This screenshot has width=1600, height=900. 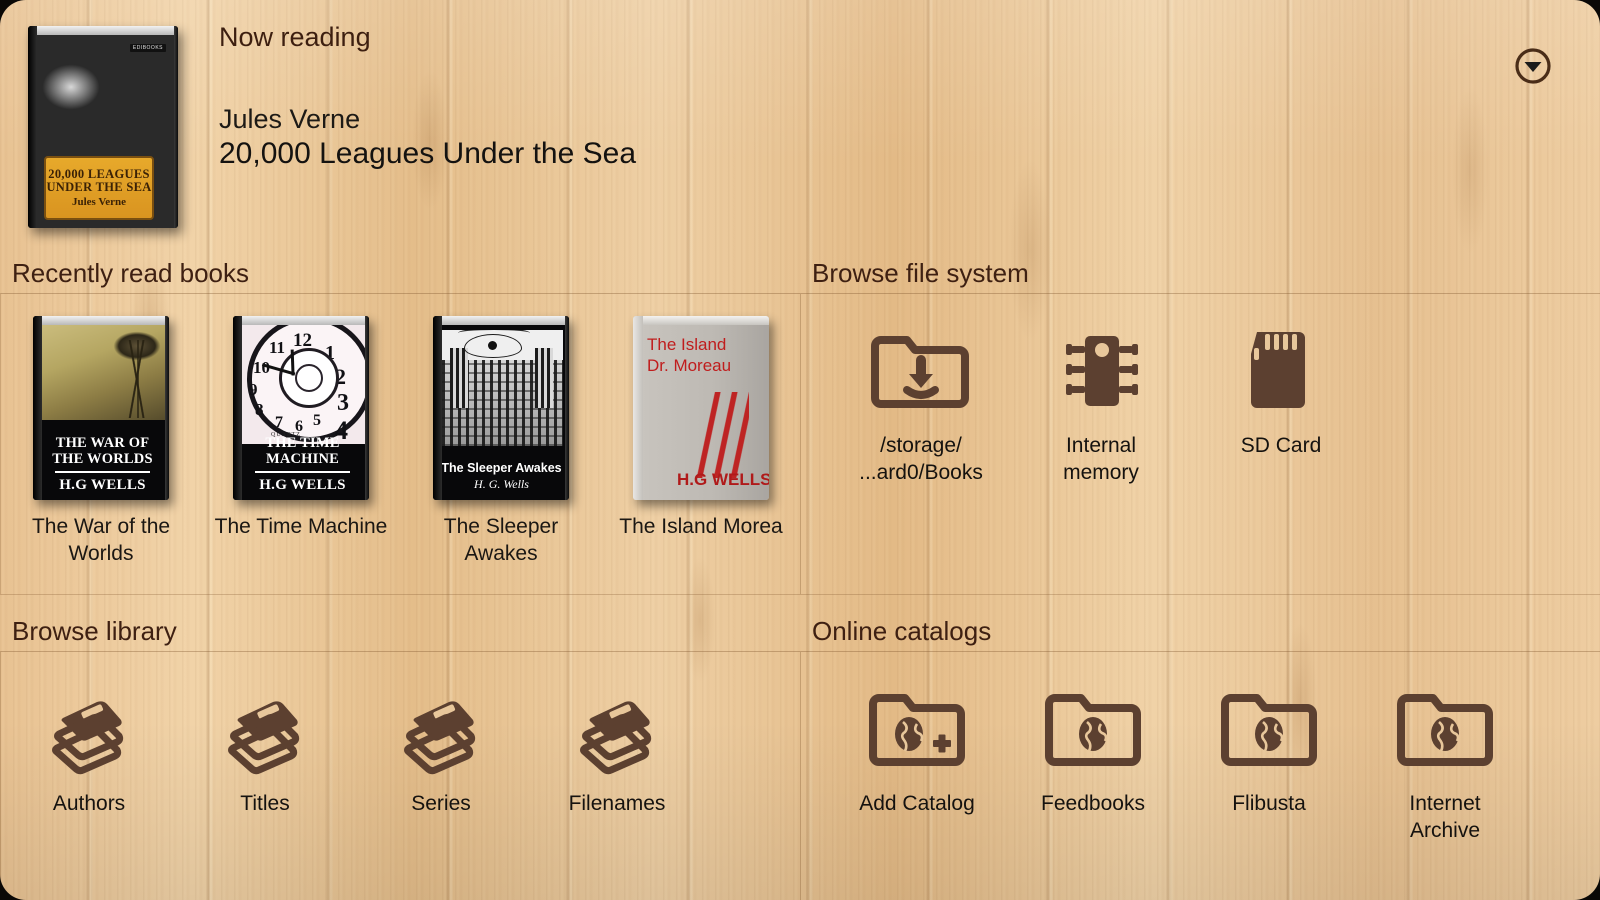 I want to click on catalog-item-add-catalog: Add Catalog, so click(x=917, y=761).